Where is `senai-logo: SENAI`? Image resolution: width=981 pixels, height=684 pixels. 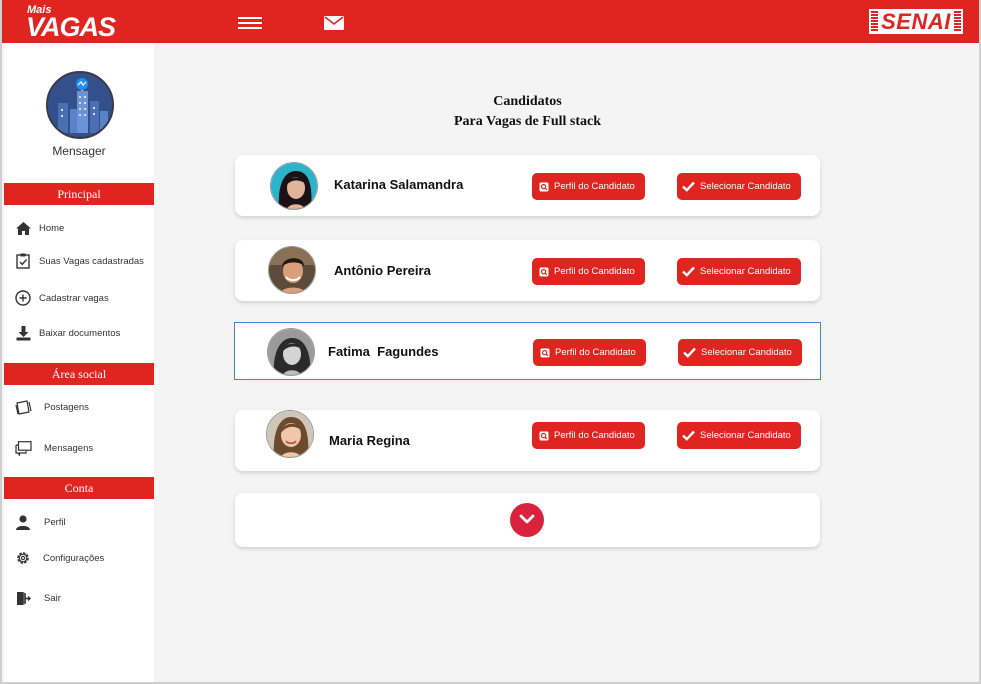 senai-logo: SENAI is located at coordinates (916, 21).